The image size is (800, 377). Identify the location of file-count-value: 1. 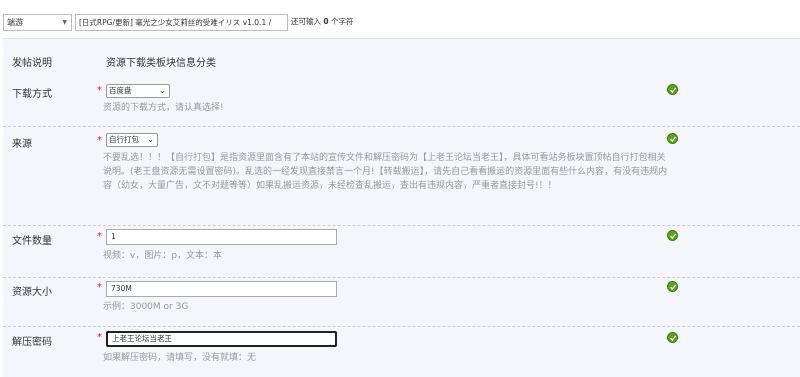
(113, 236).